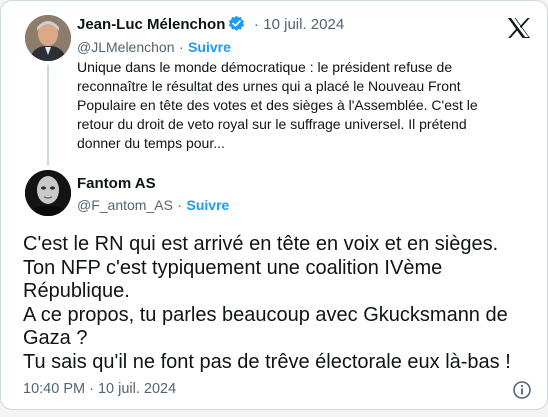 This screenshot has width=548, height=417. Describe the element at coordinates (126, 47) in the screenshot. I see `quoted-handle: @JLMelenchon` at that location.